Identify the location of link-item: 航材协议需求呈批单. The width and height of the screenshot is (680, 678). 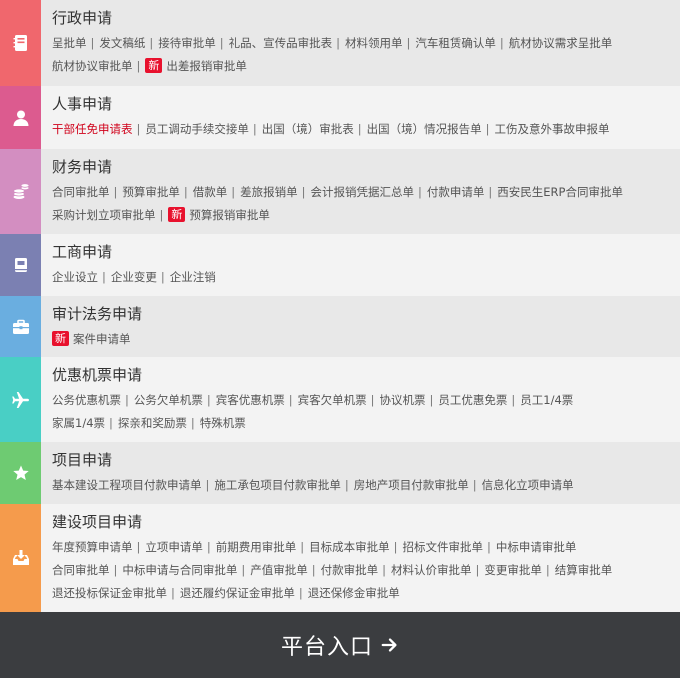
(561, 43).